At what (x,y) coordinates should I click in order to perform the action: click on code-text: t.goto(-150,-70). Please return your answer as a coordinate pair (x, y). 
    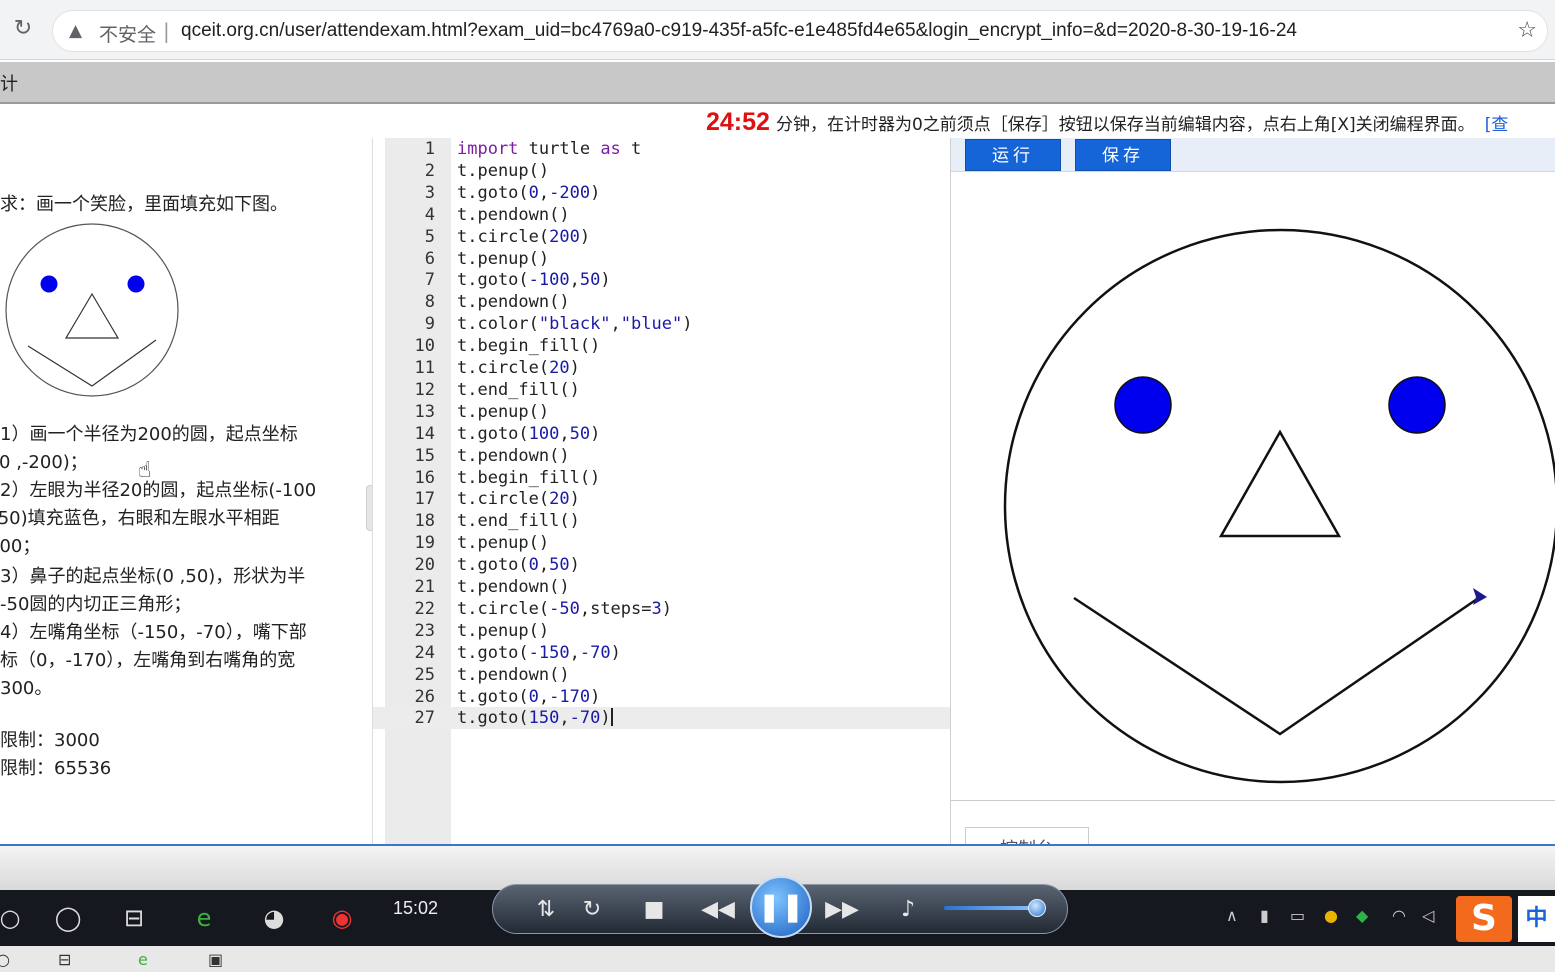
    Looking at the image, I should click on (539, 653).